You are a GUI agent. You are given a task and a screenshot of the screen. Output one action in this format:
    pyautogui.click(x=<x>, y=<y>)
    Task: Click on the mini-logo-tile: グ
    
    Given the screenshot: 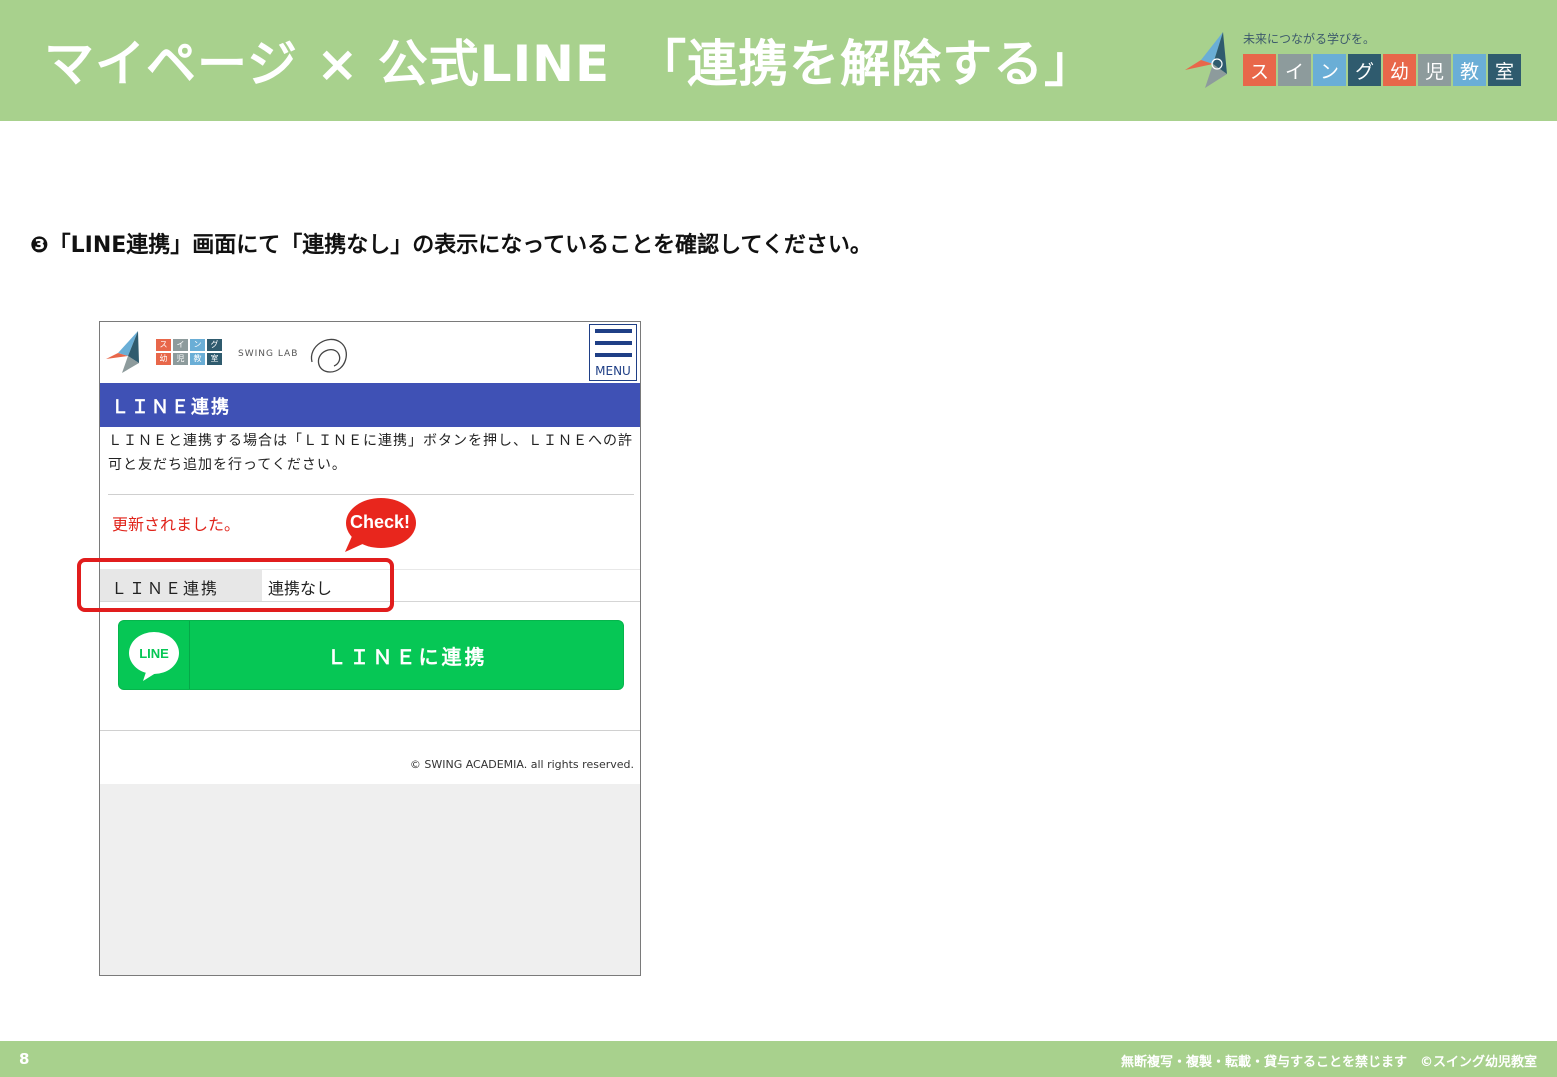 What is the action you would take?
    pyautogui.click(x=214, y=345)
    